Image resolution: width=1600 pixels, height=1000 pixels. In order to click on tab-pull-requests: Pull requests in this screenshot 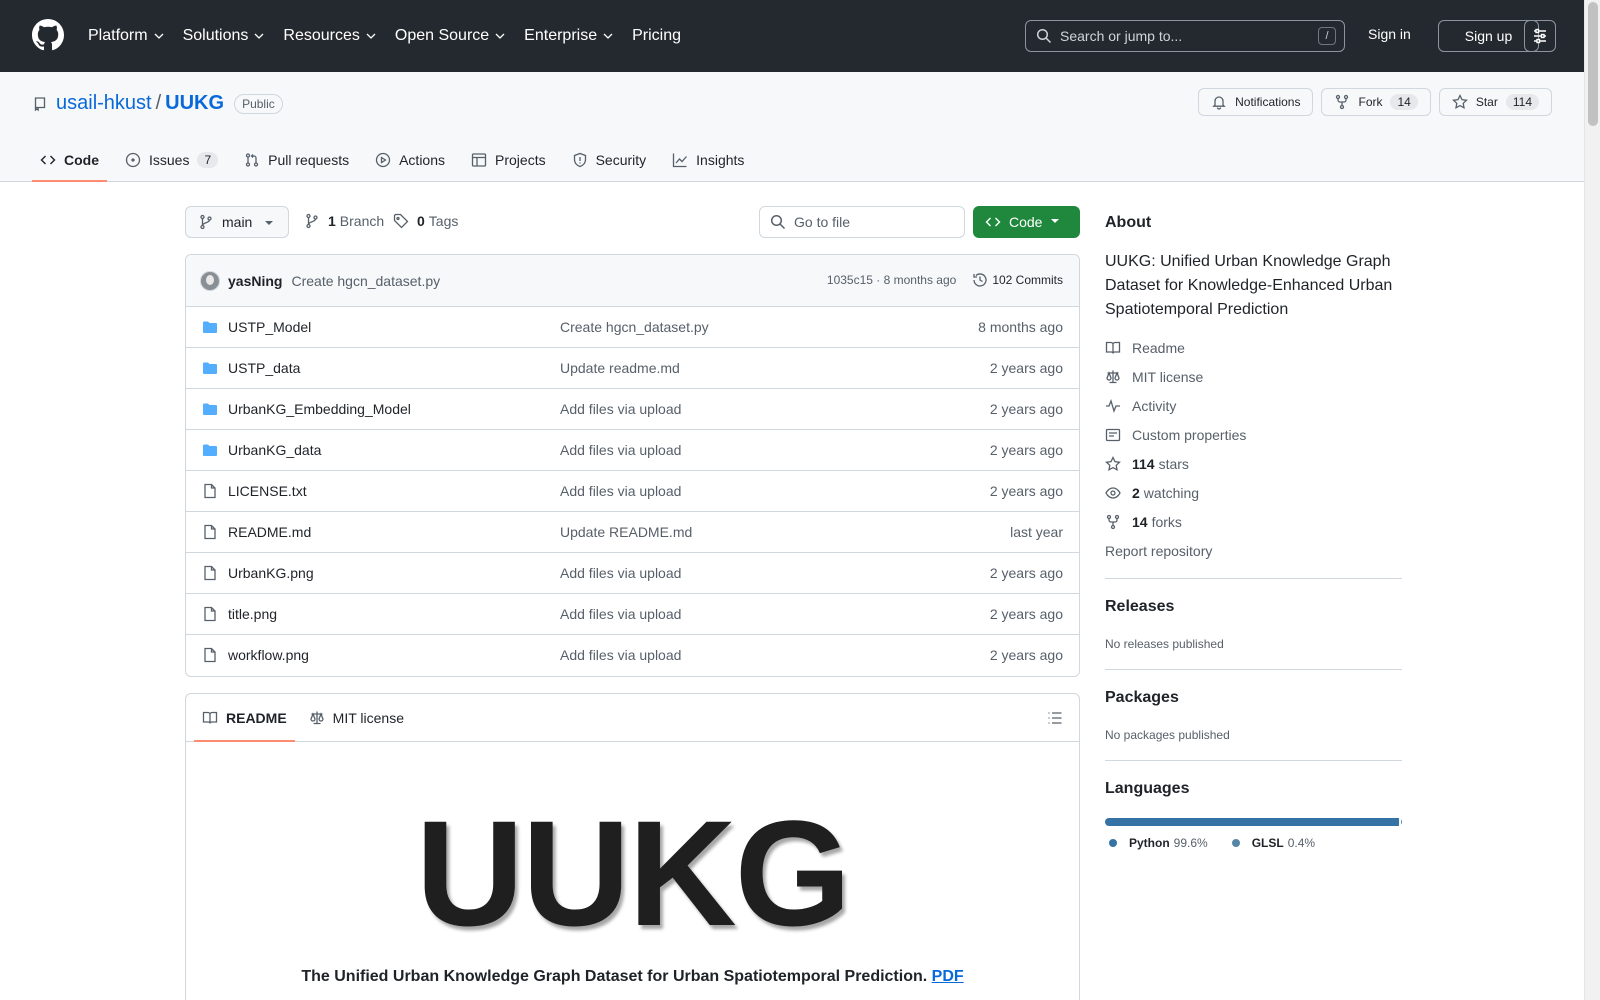, I will do `click(296, 160)`.